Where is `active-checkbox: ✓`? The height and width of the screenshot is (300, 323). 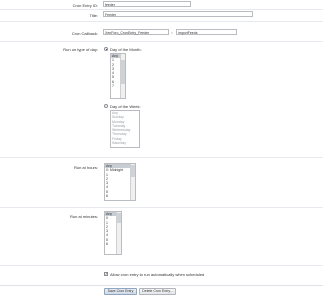 active-checkbox: ✓ is located at coordinates (106, 274).